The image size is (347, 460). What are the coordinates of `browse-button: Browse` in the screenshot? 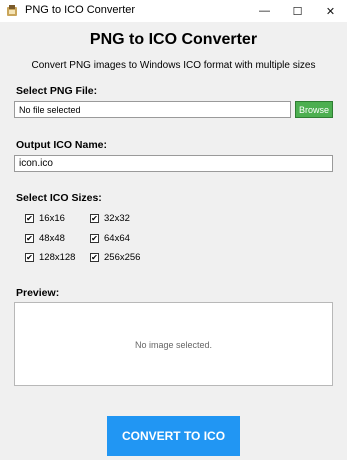 It's located at (314, 109).